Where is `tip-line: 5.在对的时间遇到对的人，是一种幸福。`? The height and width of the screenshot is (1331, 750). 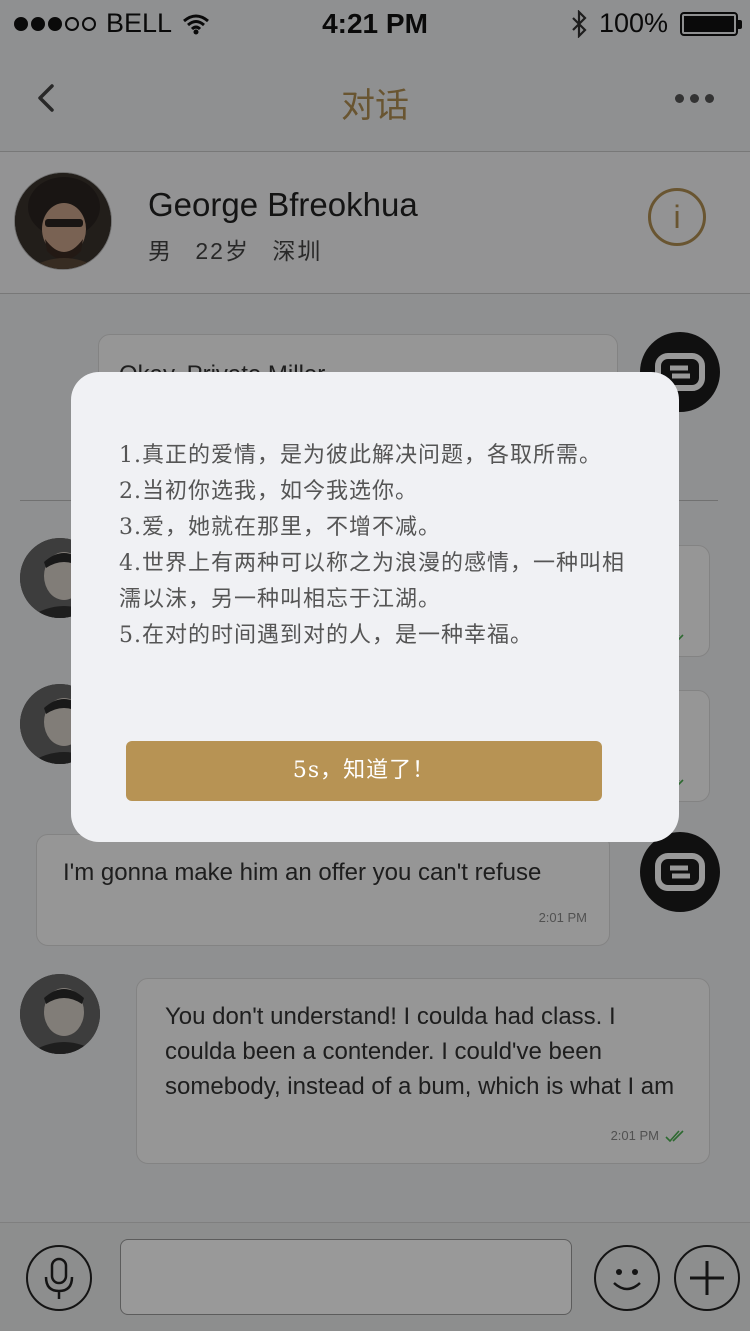
tip-line: 5.在对的时间遇到对的人，是一种幸福。 is located at coordinates (326, 635).